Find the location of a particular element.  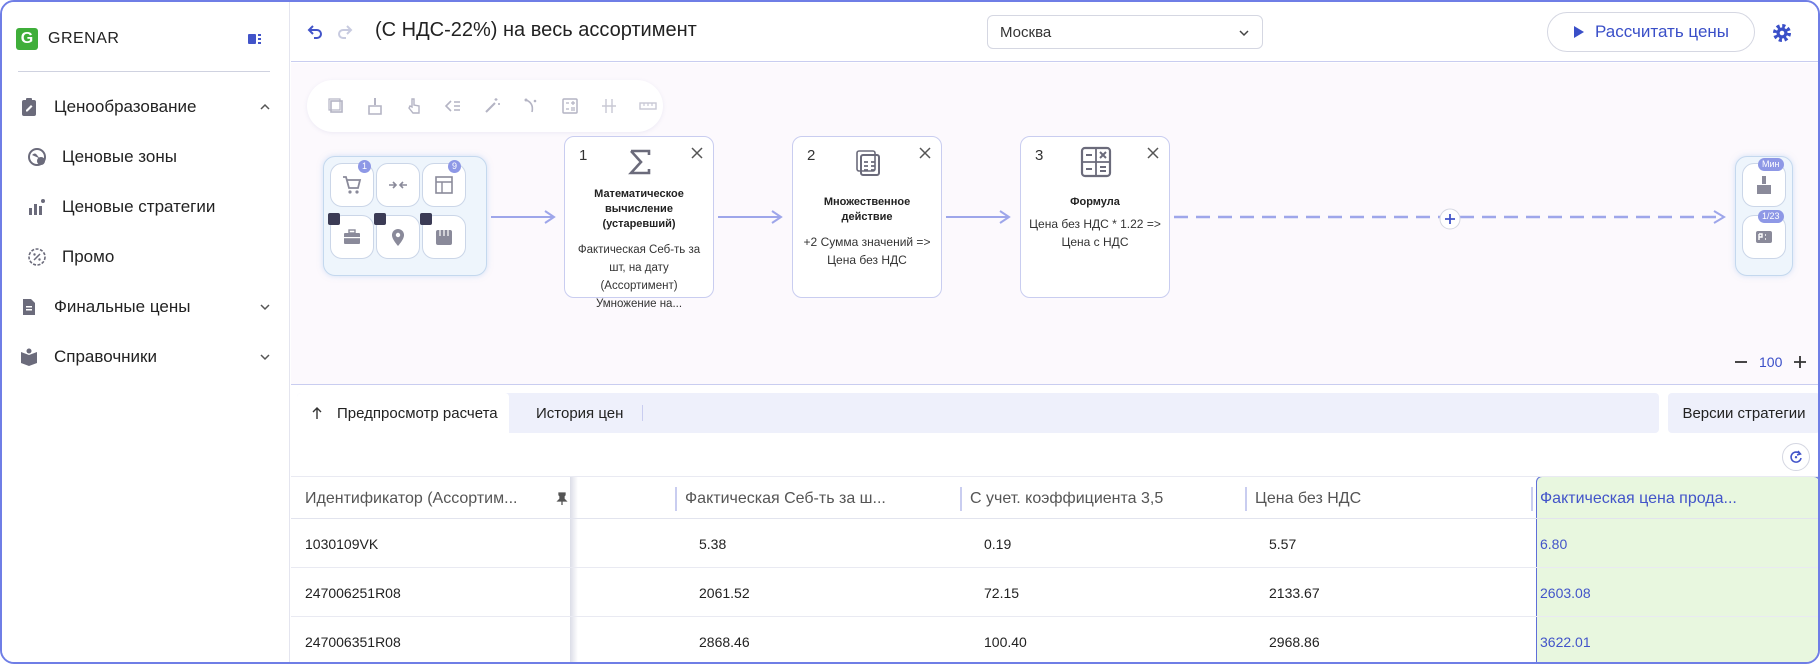

zoom-out-icon is located at coordinates (1741, 362).